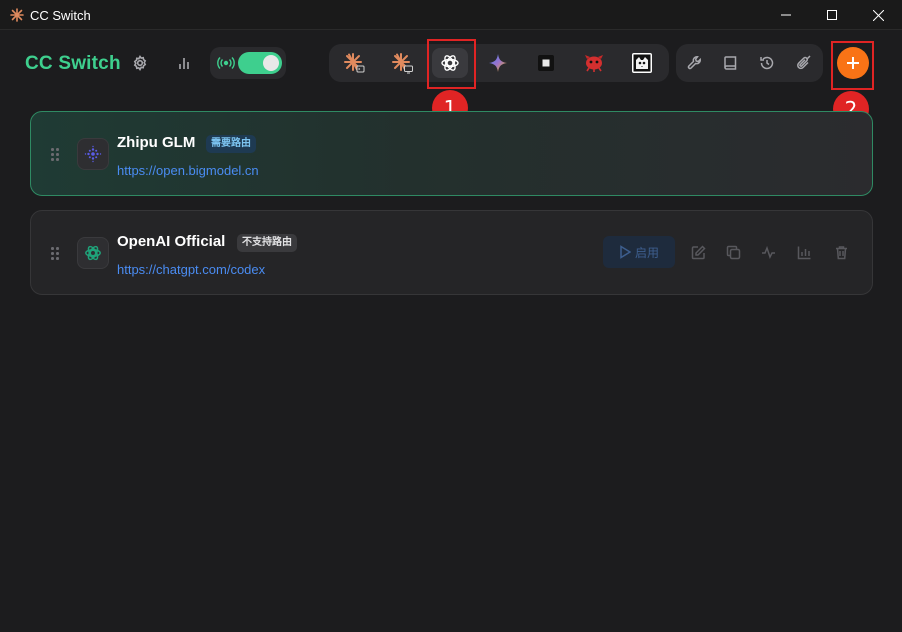 This screenshot has width=902, height=632. I want to click on tab-claude-terminal, so click(354, 63).